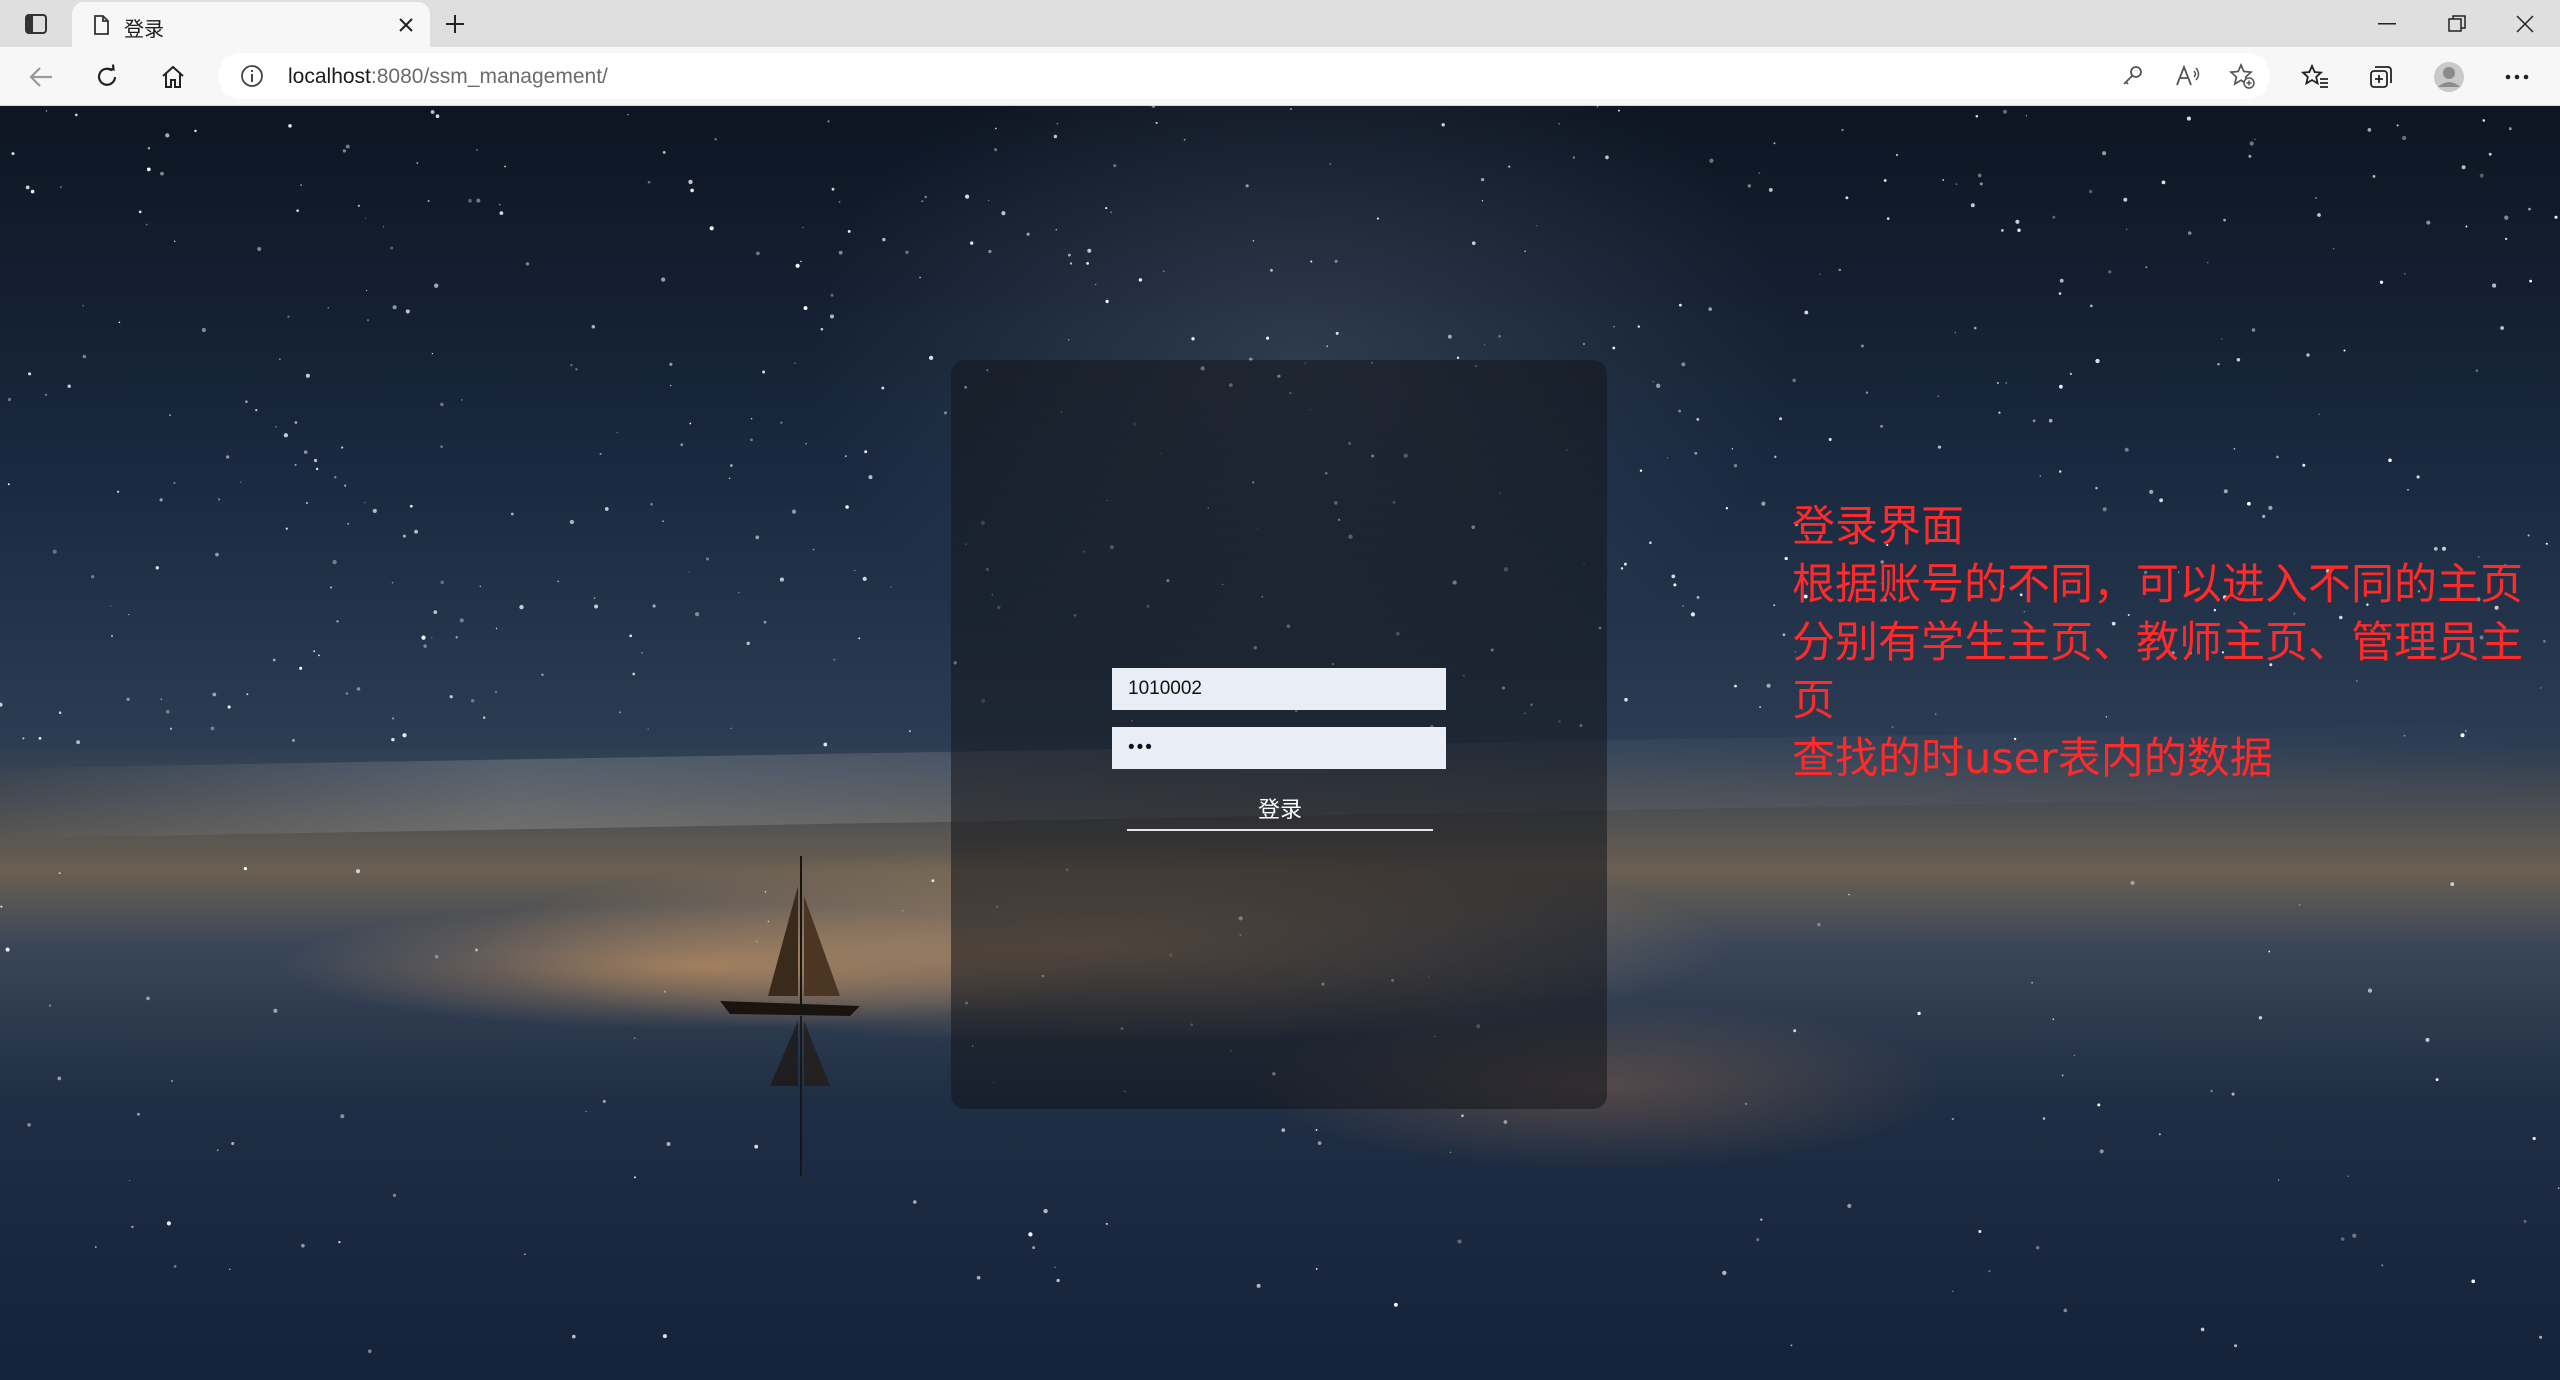 The width and height of the screenshot is (2560, 1380). I want to click on favorites-icon, so click(2315, 77).